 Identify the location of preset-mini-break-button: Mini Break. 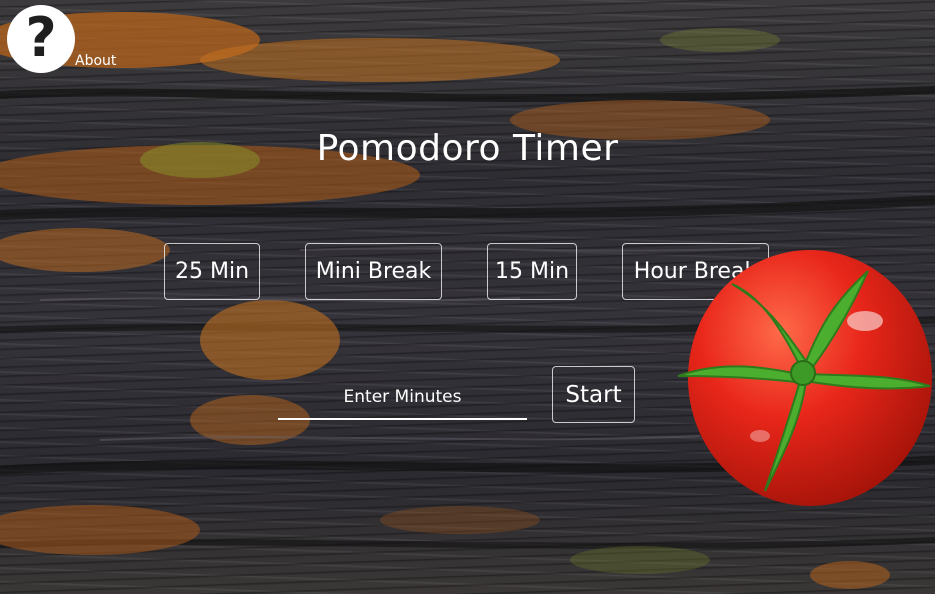
(373, 271).